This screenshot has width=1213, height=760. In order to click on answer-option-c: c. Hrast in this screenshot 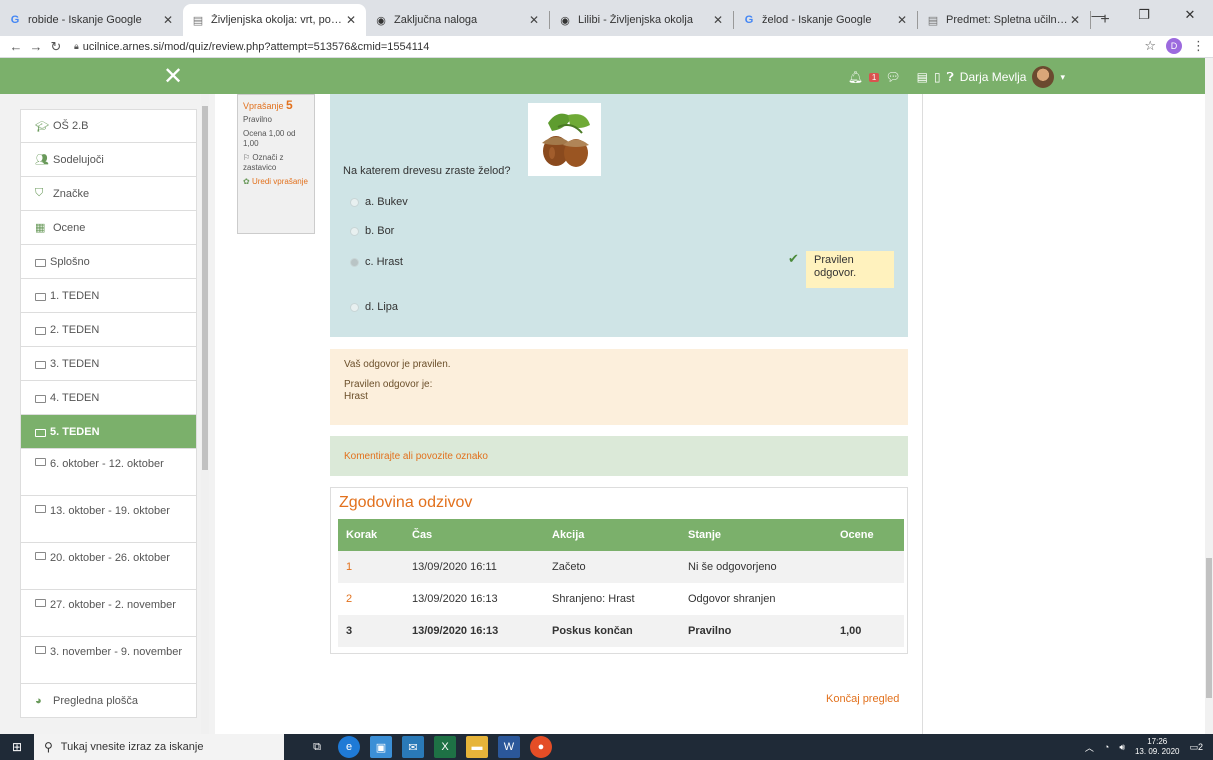, I will do `click(376, 262)`.